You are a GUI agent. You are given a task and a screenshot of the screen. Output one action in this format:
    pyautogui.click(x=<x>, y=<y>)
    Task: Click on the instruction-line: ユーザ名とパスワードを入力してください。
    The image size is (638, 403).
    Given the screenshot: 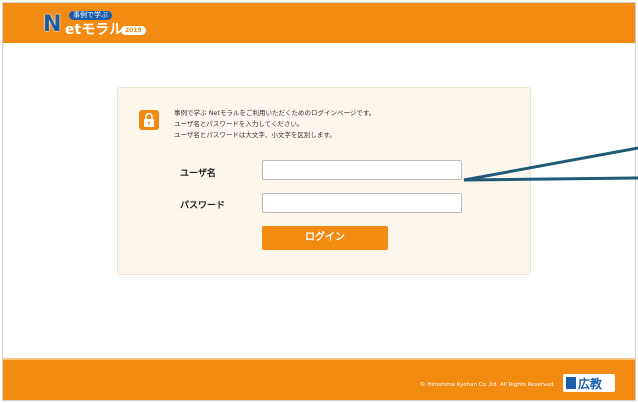 What is the action you would take?
    pyautogui.click(x=239, y=124)
    